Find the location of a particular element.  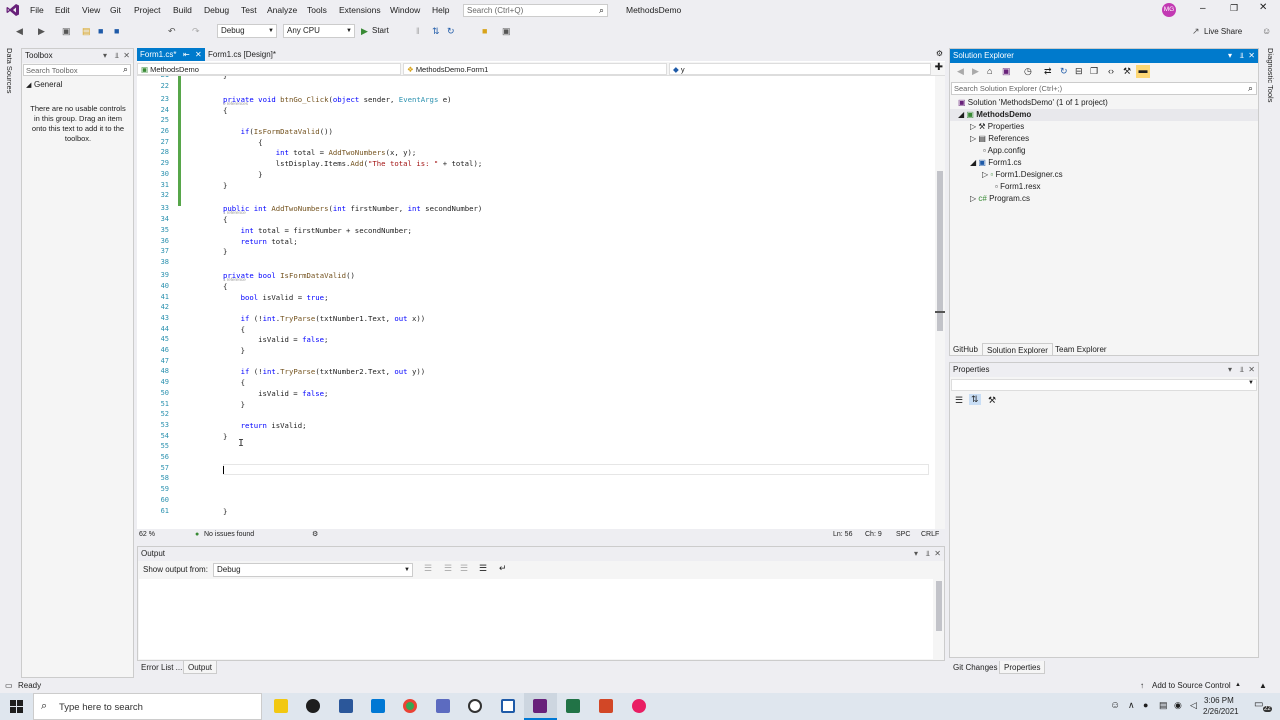

open-folder-icon: ▤ is located at coordinates (86, 31).